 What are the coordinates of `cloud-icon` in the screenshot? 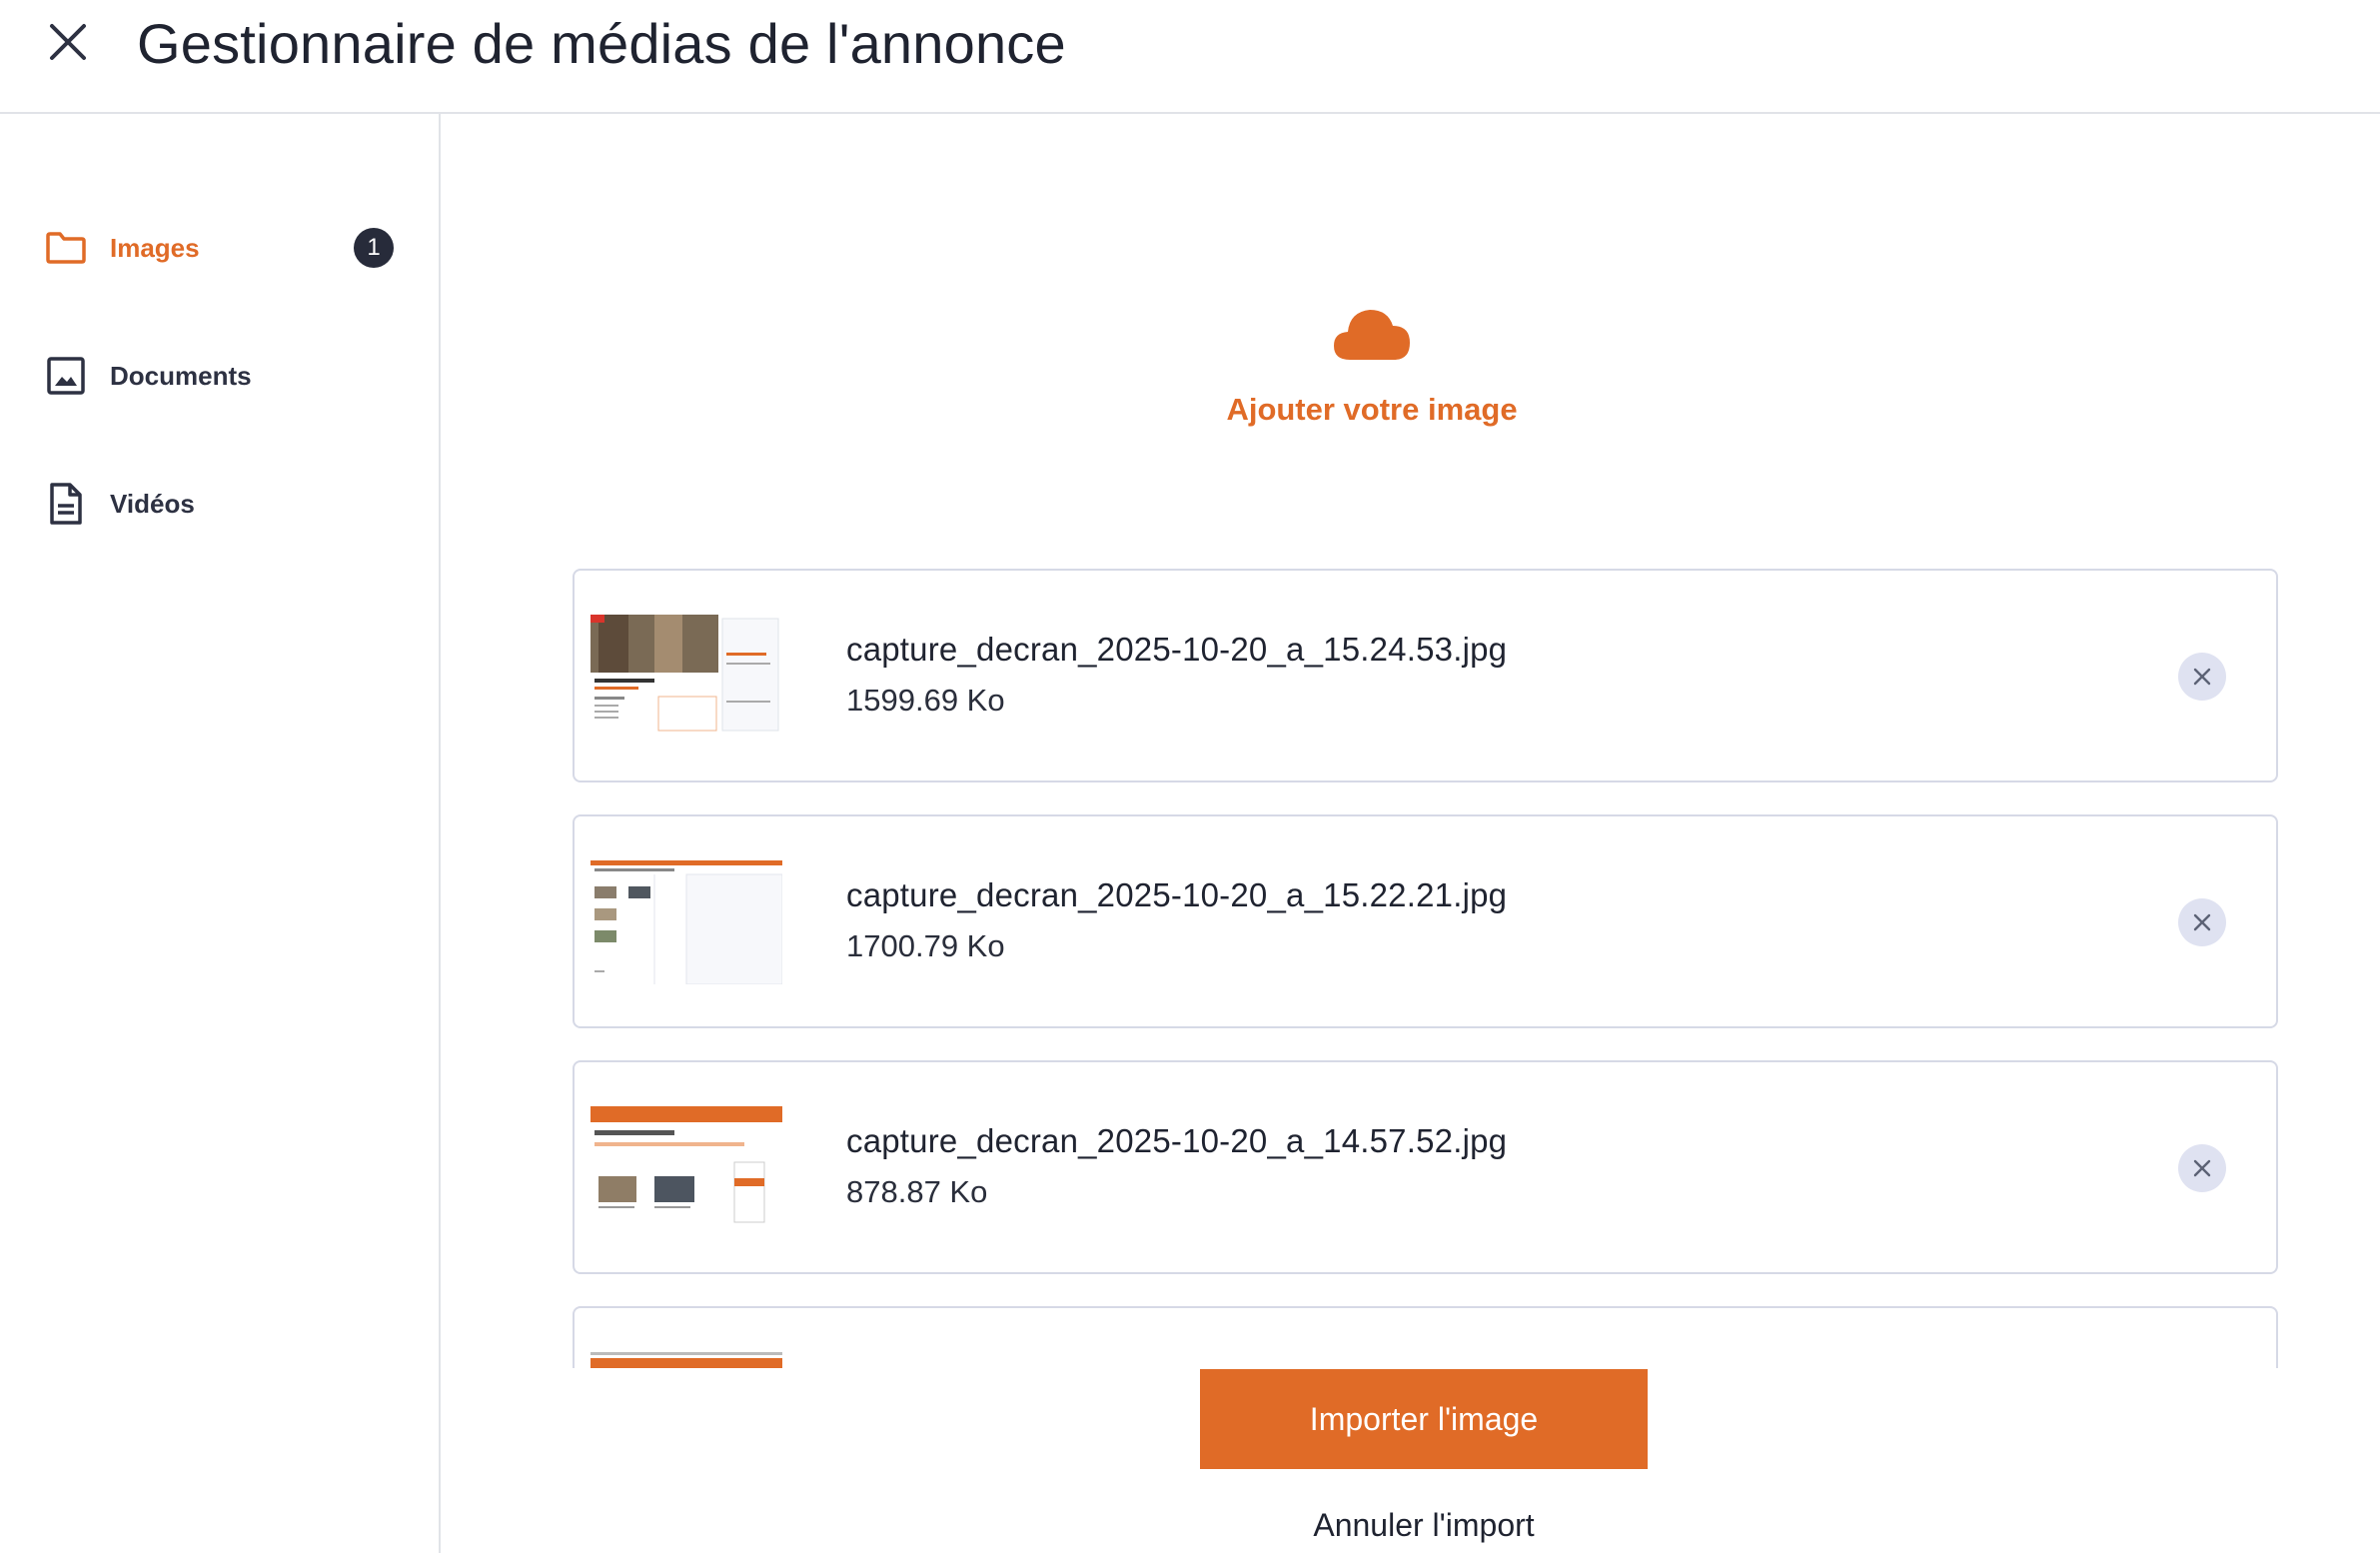 It's located at (1372, 335).